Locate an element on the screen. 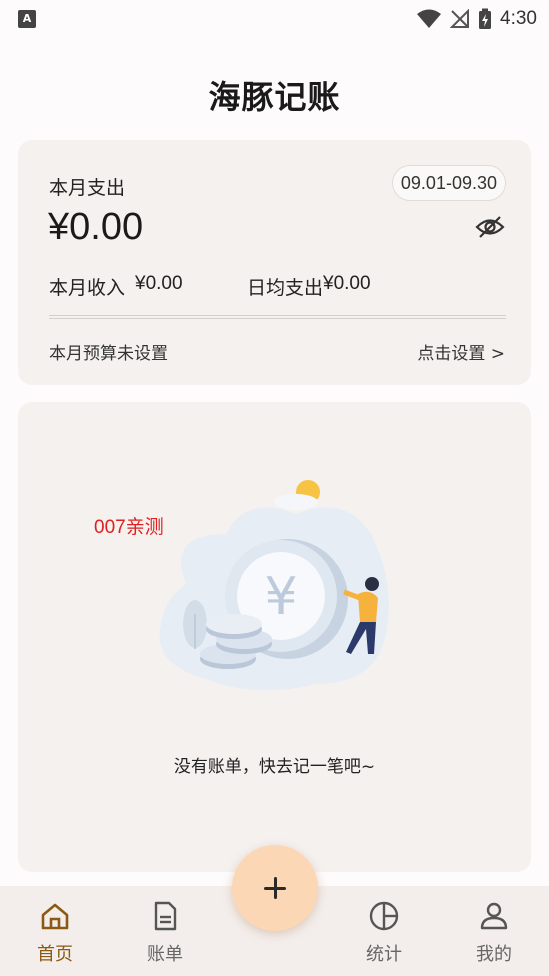  monthly-expense-label: 本月支出 is located at coordinates (87, 188).